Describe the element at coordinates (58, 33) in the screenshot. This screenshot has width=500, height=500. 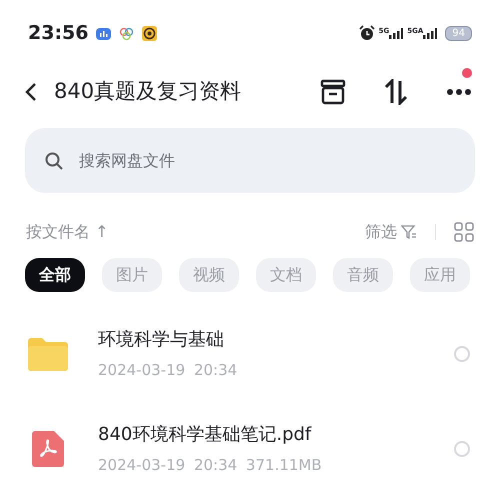
I see `status-time: 23:56` at that location.